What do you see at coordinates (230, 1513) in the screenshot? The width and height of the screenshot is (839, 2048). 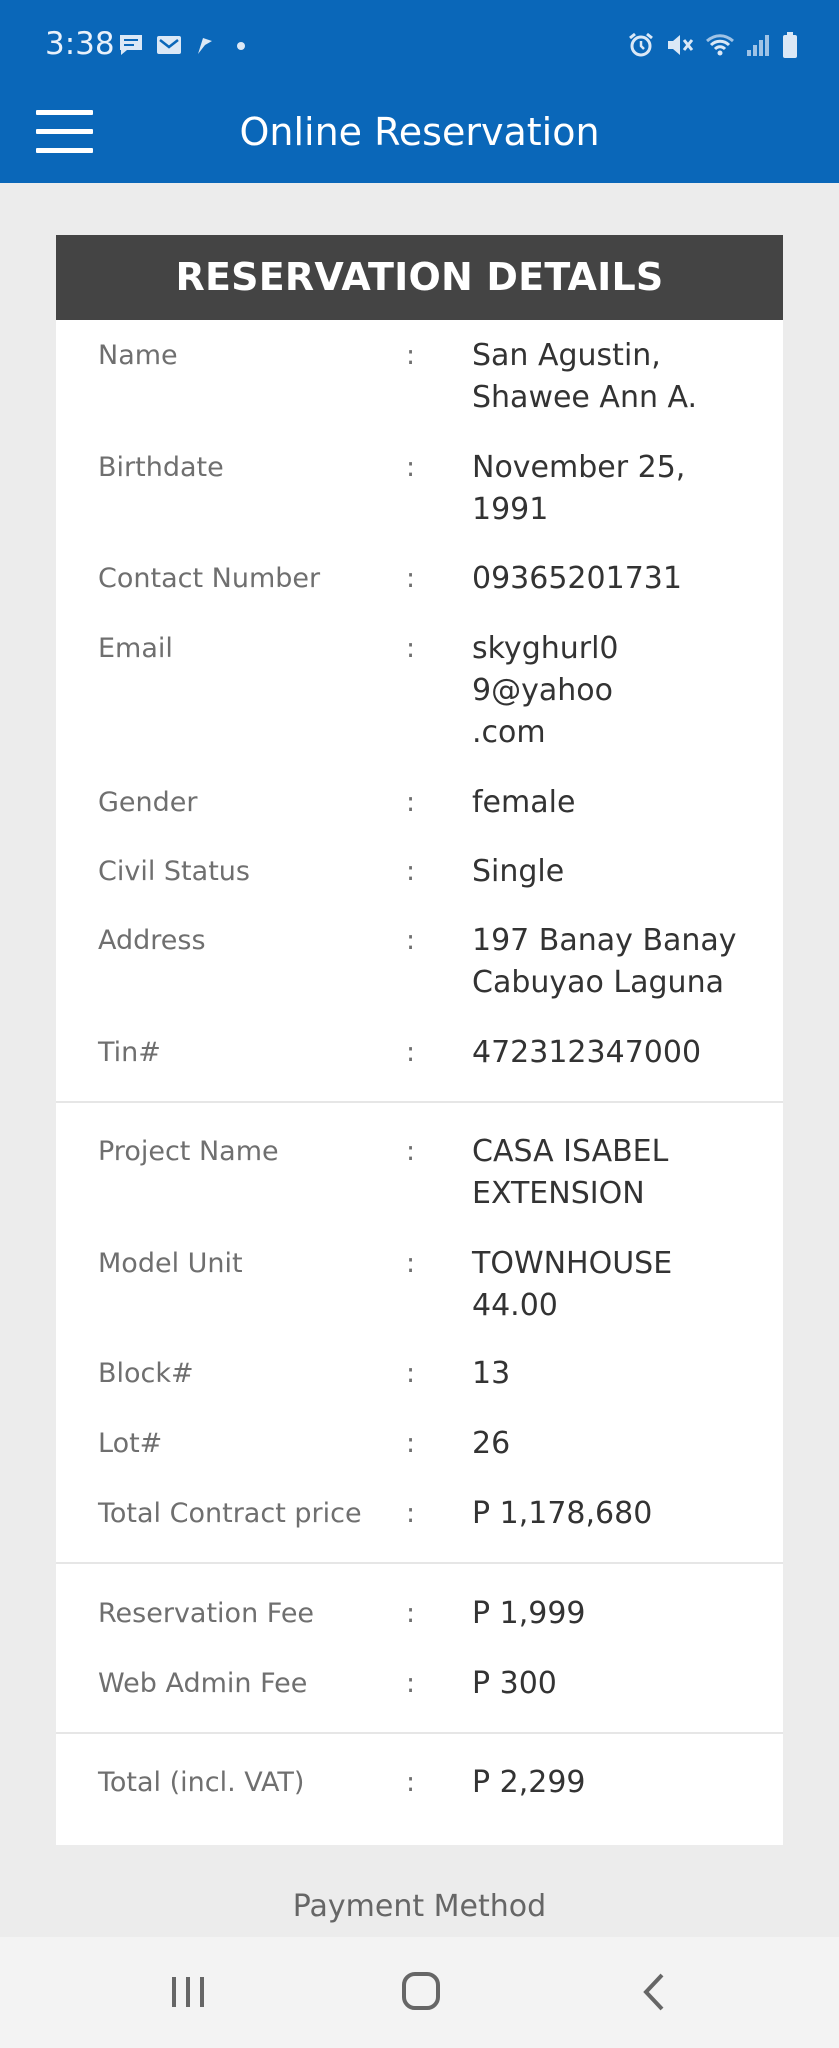 I see `row-label: Total Contract price` at bounding box center [230, 1513].